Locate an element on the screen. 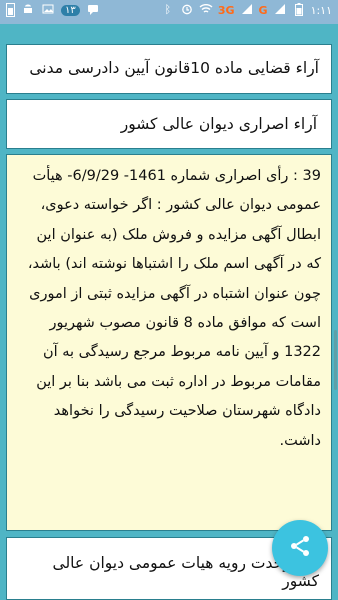 The image size is (338, 600). battery-status-icon is located at coordinates (299, 10).